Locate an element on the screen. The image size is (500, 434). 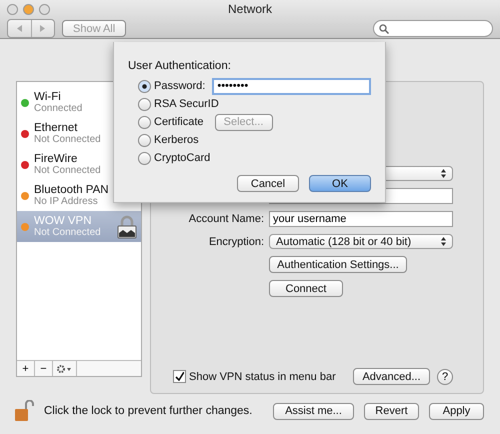
gear-icon is located at coordinates (64, 368).